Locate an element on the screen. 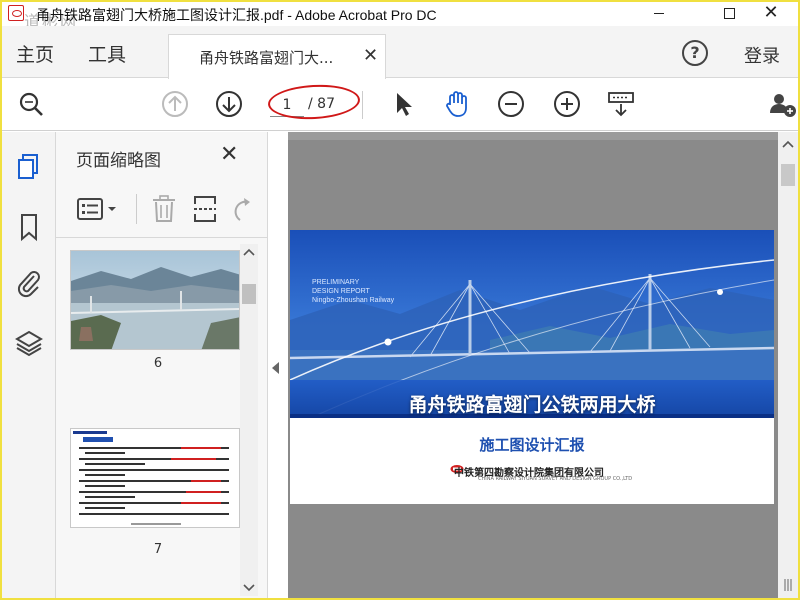  menu-tools: 工具 is located at coordinates (107, 53).